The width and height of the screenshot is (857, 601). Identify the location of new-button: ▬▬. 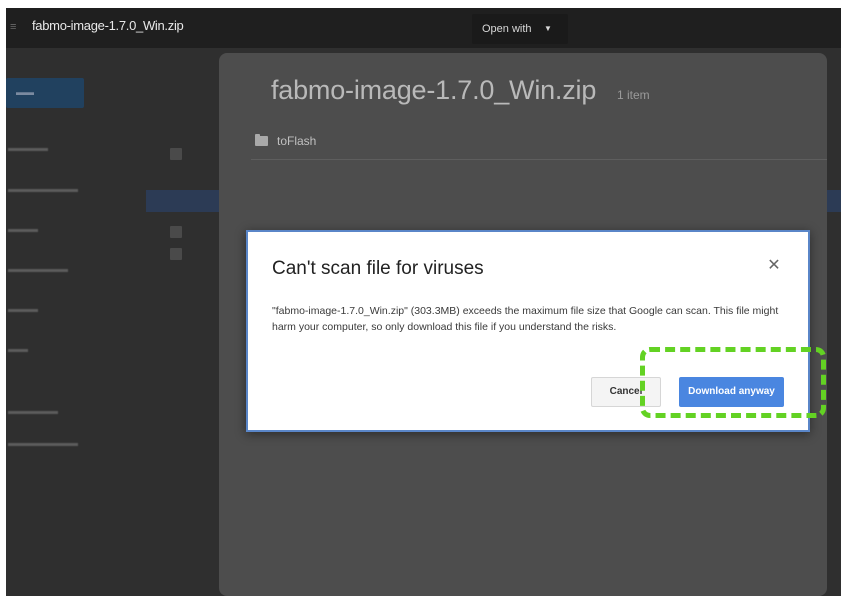
(45, 93).